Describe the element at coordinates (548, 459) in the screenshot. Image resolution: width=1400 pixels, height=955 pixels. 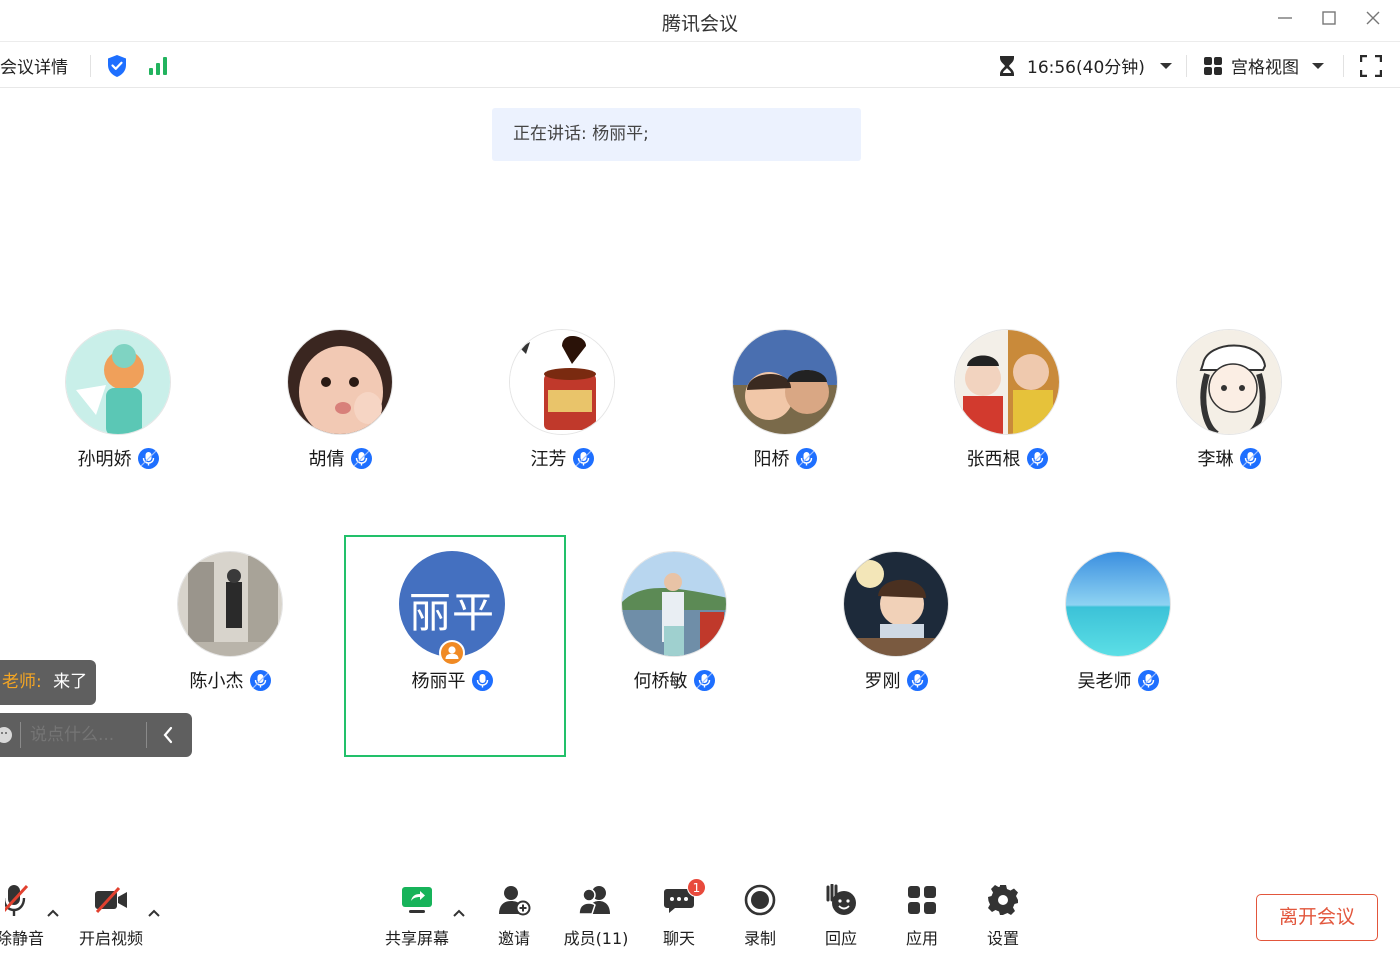
I see `participant-name: 汪芳` at that location.